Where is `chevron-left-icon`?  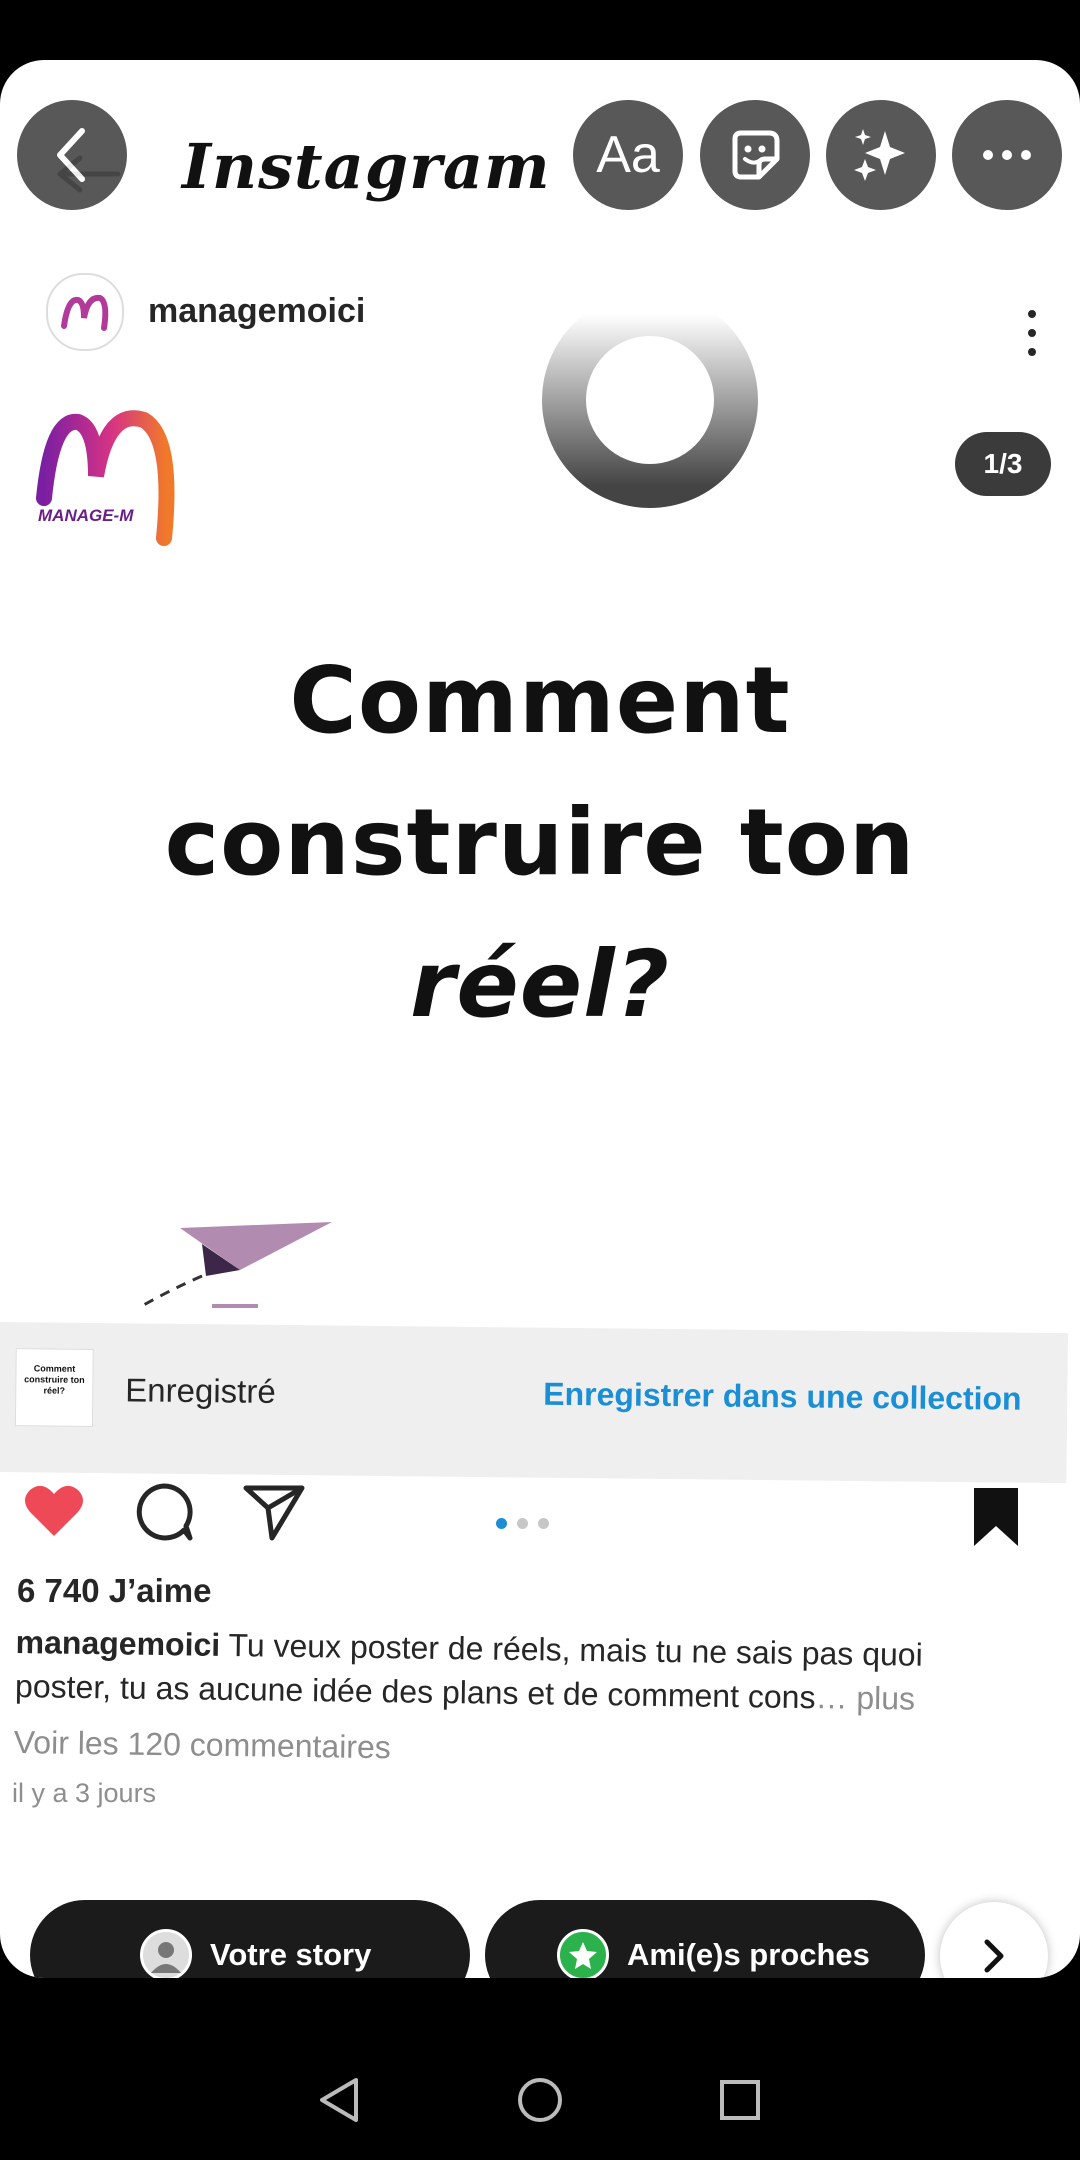 chevron-left-icon is located at coordinates (71, 155).